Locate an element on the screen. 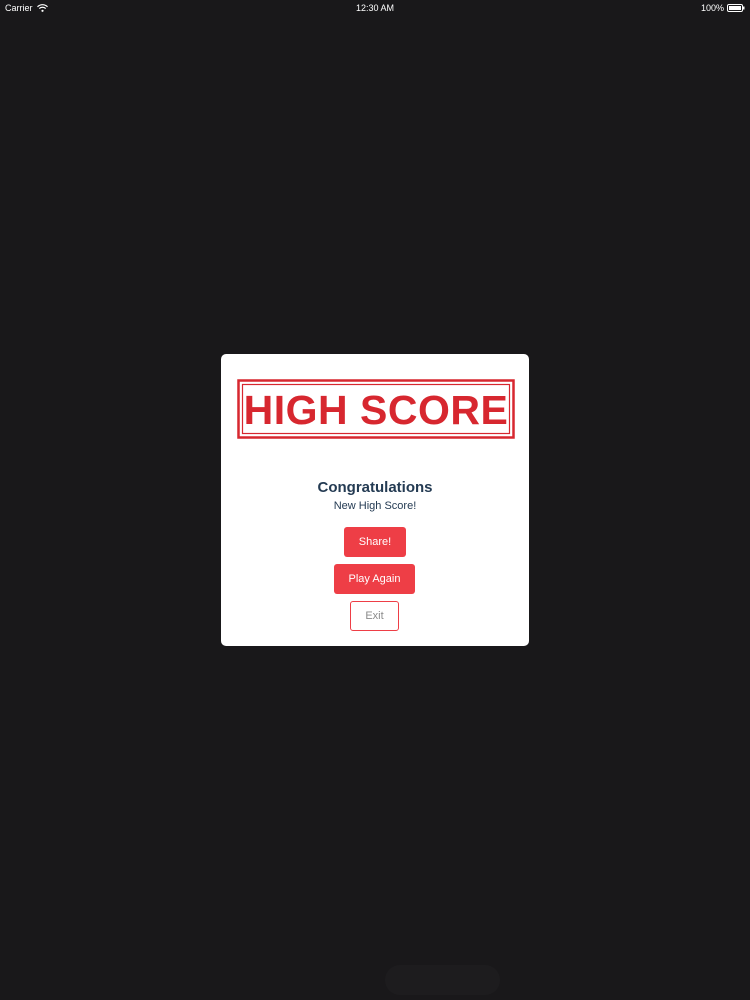 The image size is (750, 1000). play-again-button: Play Again is located at coordinates (374, 579).